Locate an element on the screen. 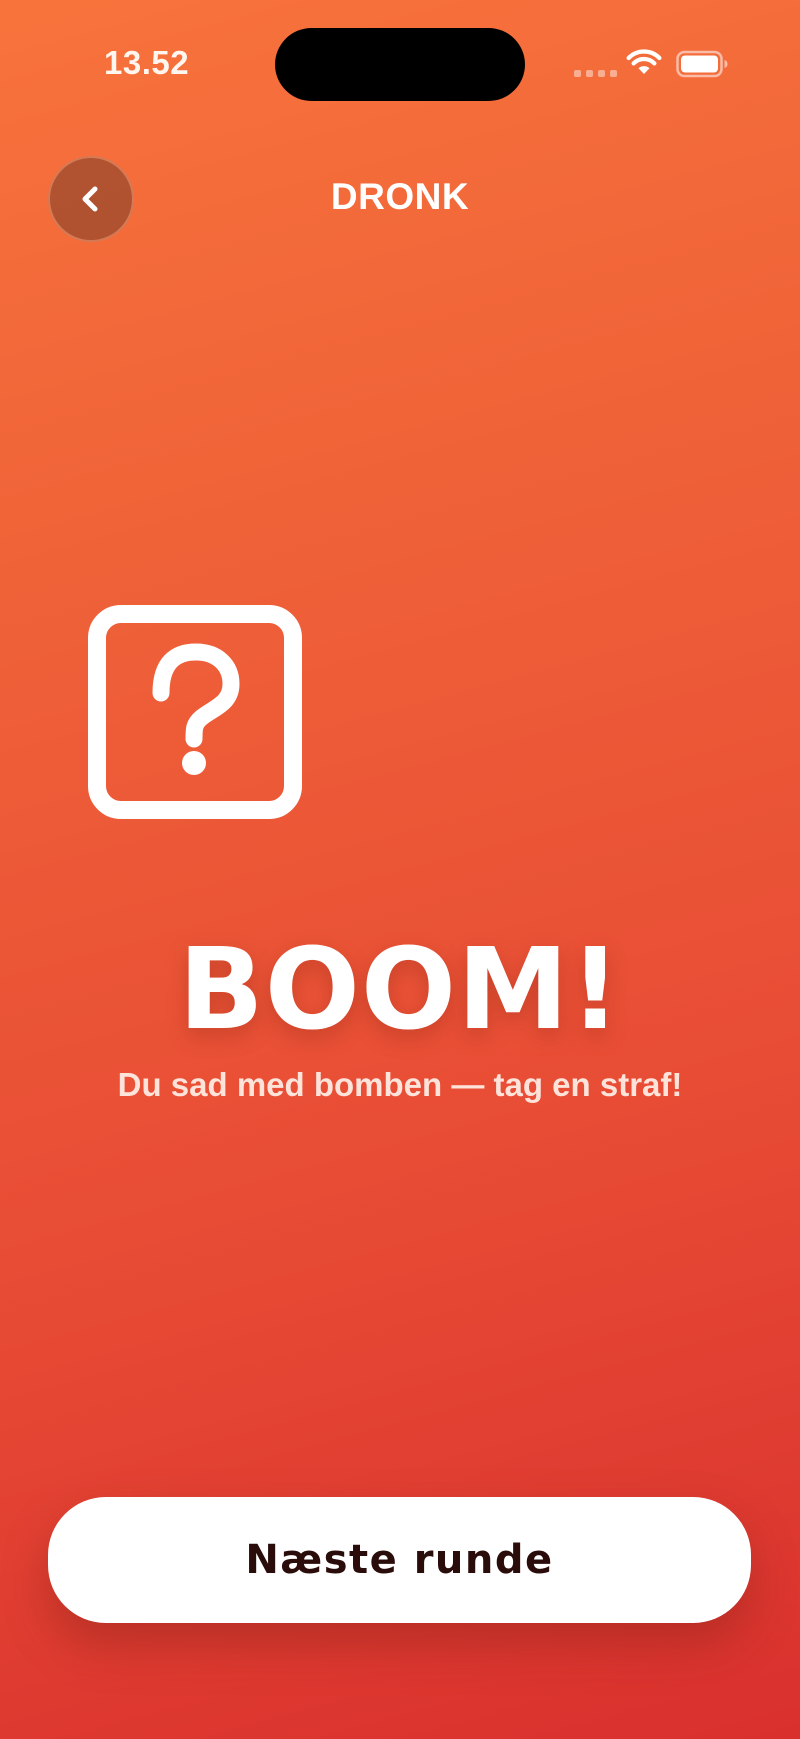  result-title: BOOM! is located at coordinates (400, 990).